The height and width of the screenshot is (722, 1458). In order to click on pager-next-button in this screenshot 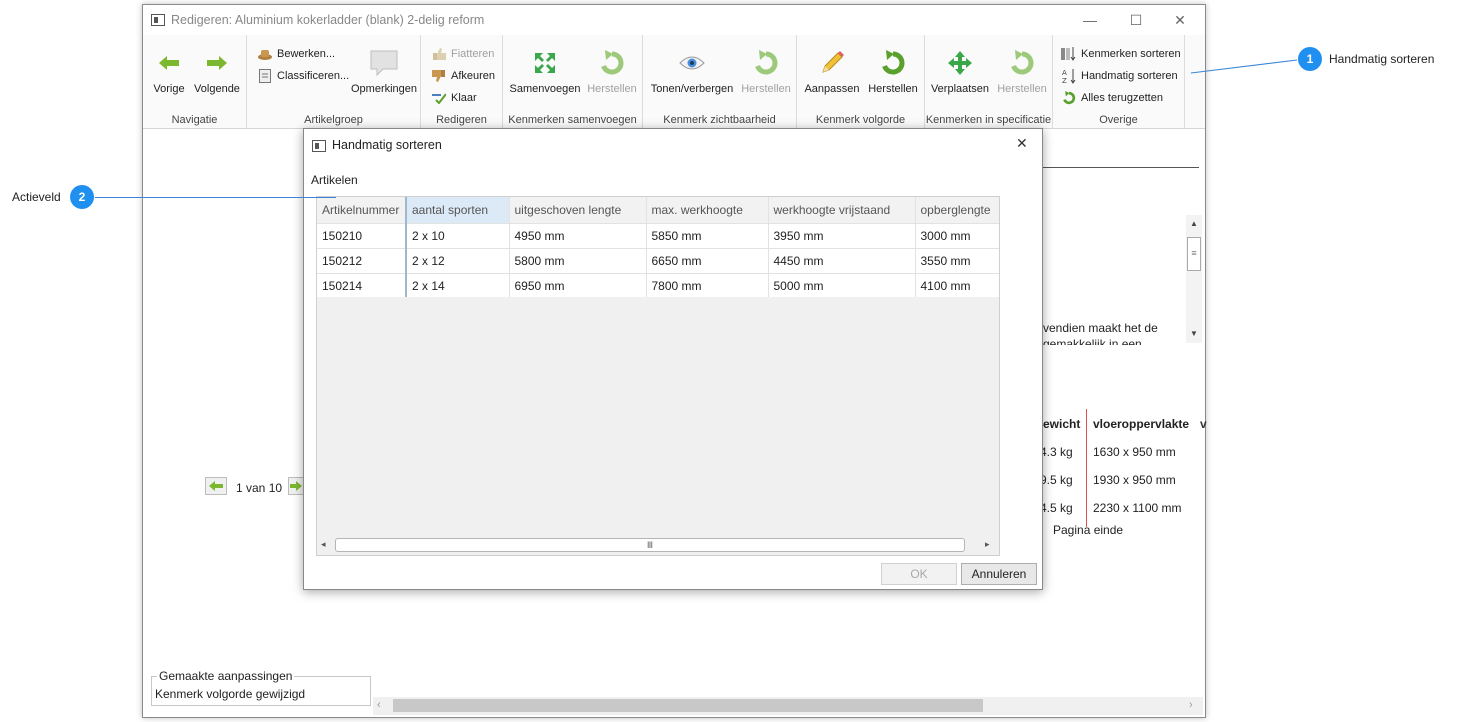, I will do `click(296, 486)`.